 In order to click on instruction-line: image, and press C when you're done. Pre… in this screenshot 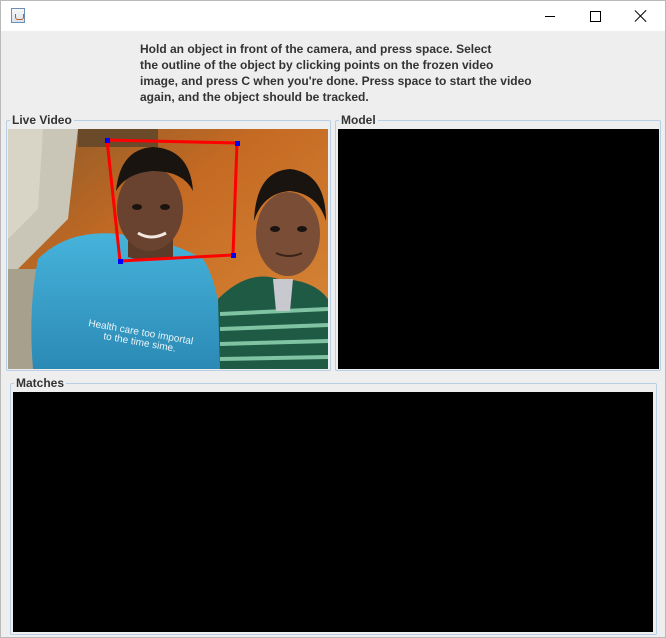, I will do `click(336, 81)`.